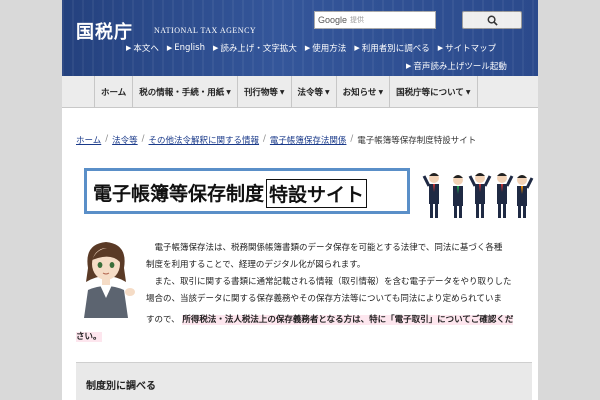  I want to click on breadcrumb-home: ホーム, so click(88, 140).